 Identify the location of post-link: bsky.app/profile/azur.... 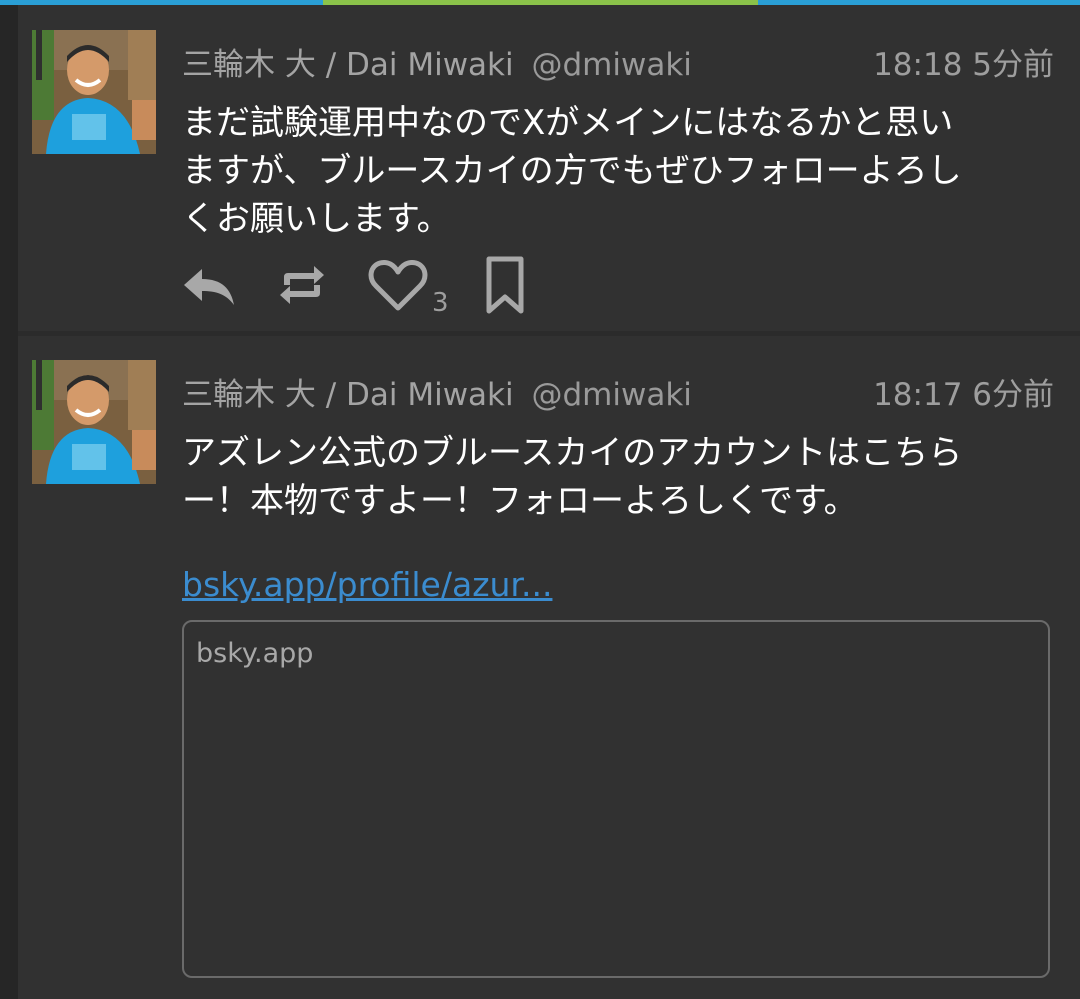
(367, 584).